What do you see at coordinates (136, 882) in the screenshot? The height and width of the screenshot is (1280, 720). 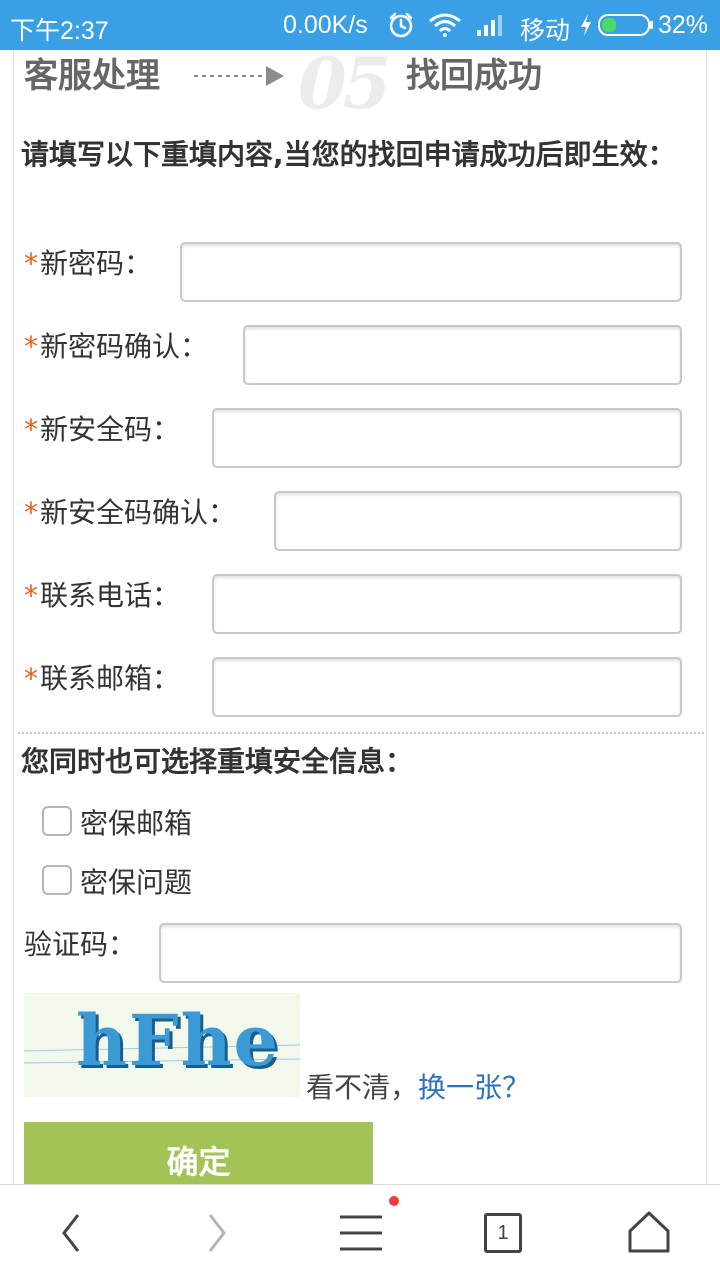 I see `option-label: 密保问题` at bounding box center [136, 882].